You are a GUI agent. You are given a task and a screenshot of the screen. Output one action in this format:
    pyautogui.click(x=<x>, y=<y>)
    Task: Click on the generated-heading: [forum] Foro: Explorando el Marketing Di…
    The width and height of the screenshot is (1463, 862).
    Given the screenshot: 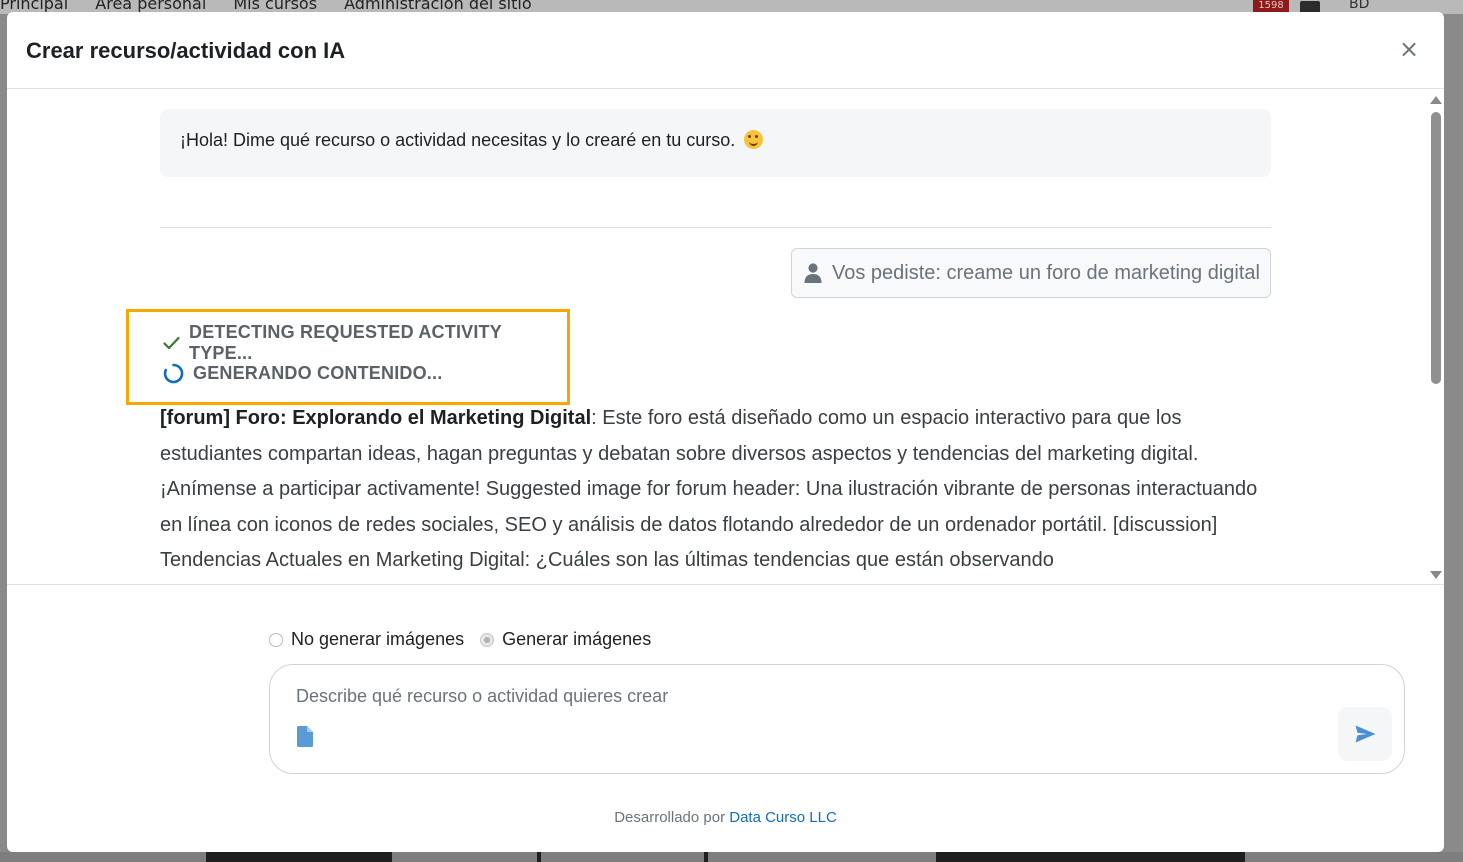 What is the action you would take?
    pyautogui.click(x=376, y=418)
    